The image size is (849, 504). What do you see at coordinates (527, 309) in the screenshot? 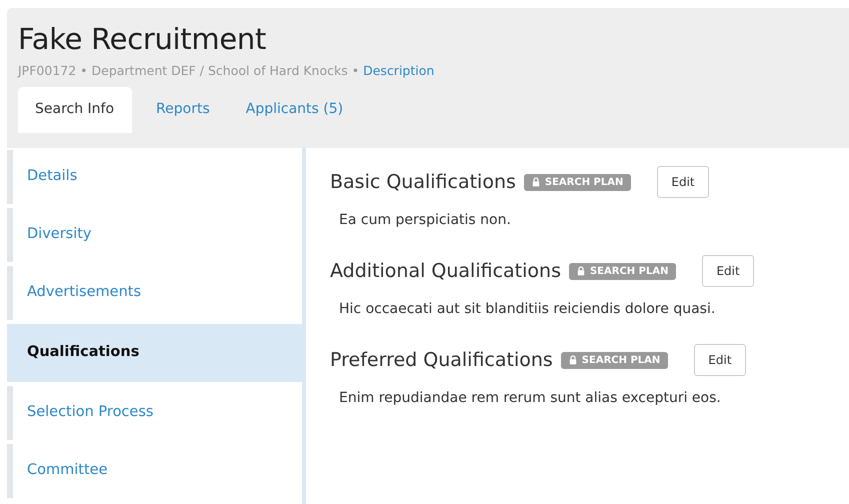
I see `section-text: Hic occaecati aut sit blanditiis reiciendis dolore quasi.` at bounding box center [527, 309].